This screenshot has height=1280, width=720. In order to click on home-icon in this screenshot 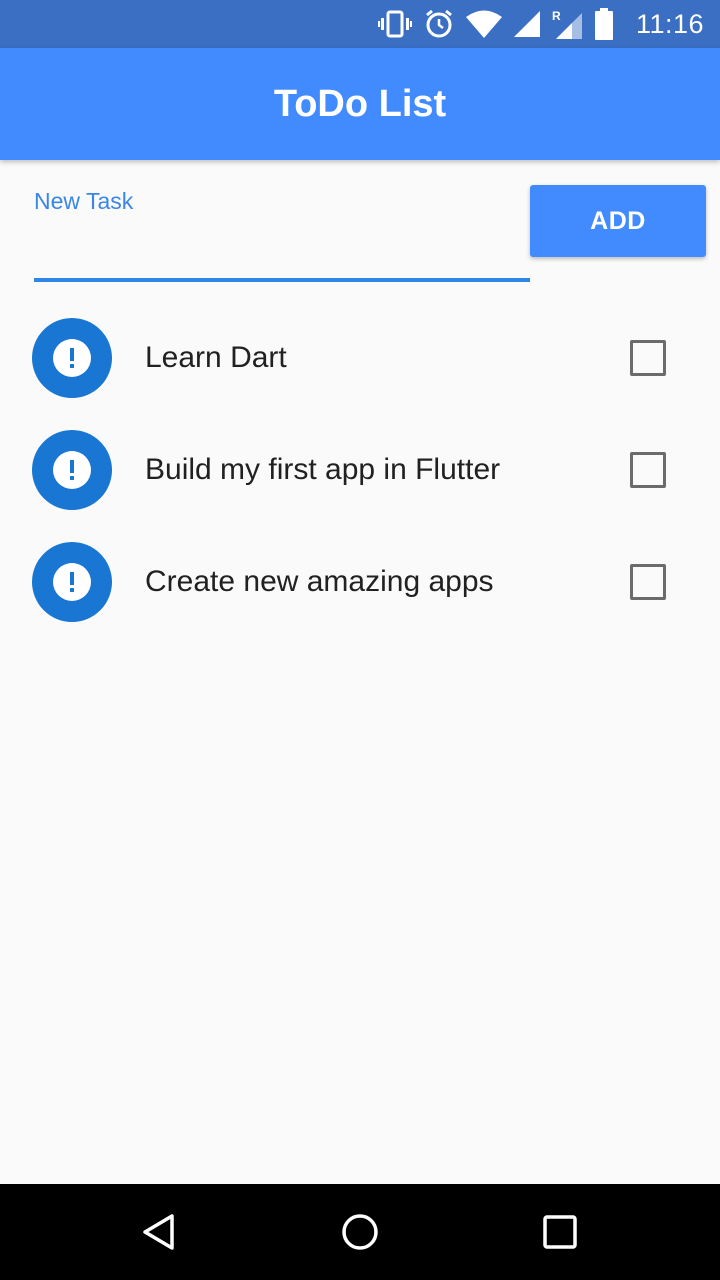, I will do `click(360, 1232)`.